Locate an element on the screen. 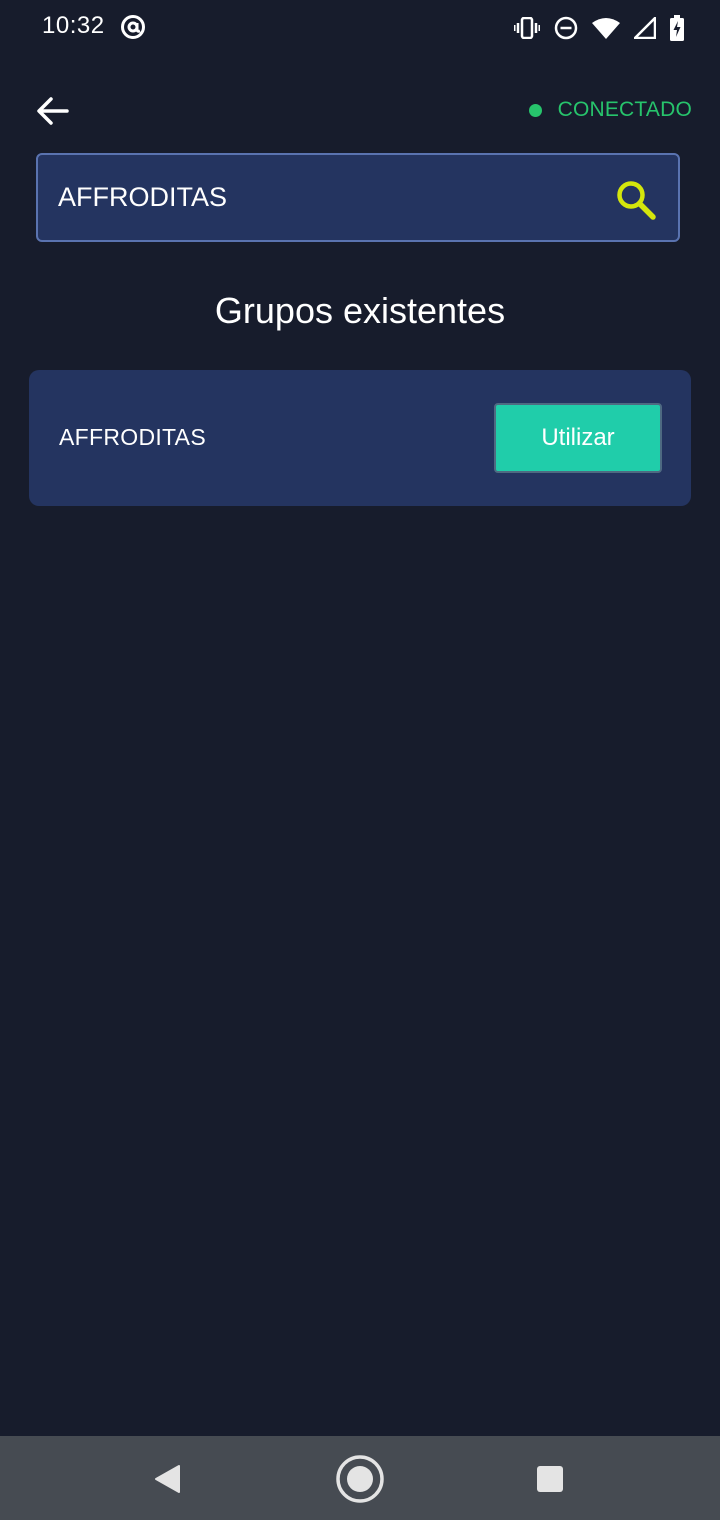 This screenshot has width=720, height=1520. connection-dot-icon is located at coordinates (535, 110).